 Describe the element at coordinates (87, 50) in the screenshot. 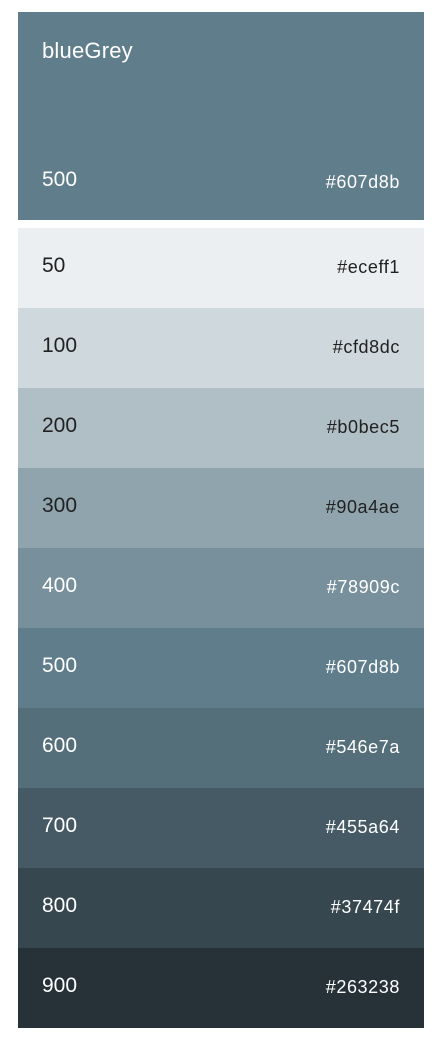

I see `color-name: blueGrey` at that location.